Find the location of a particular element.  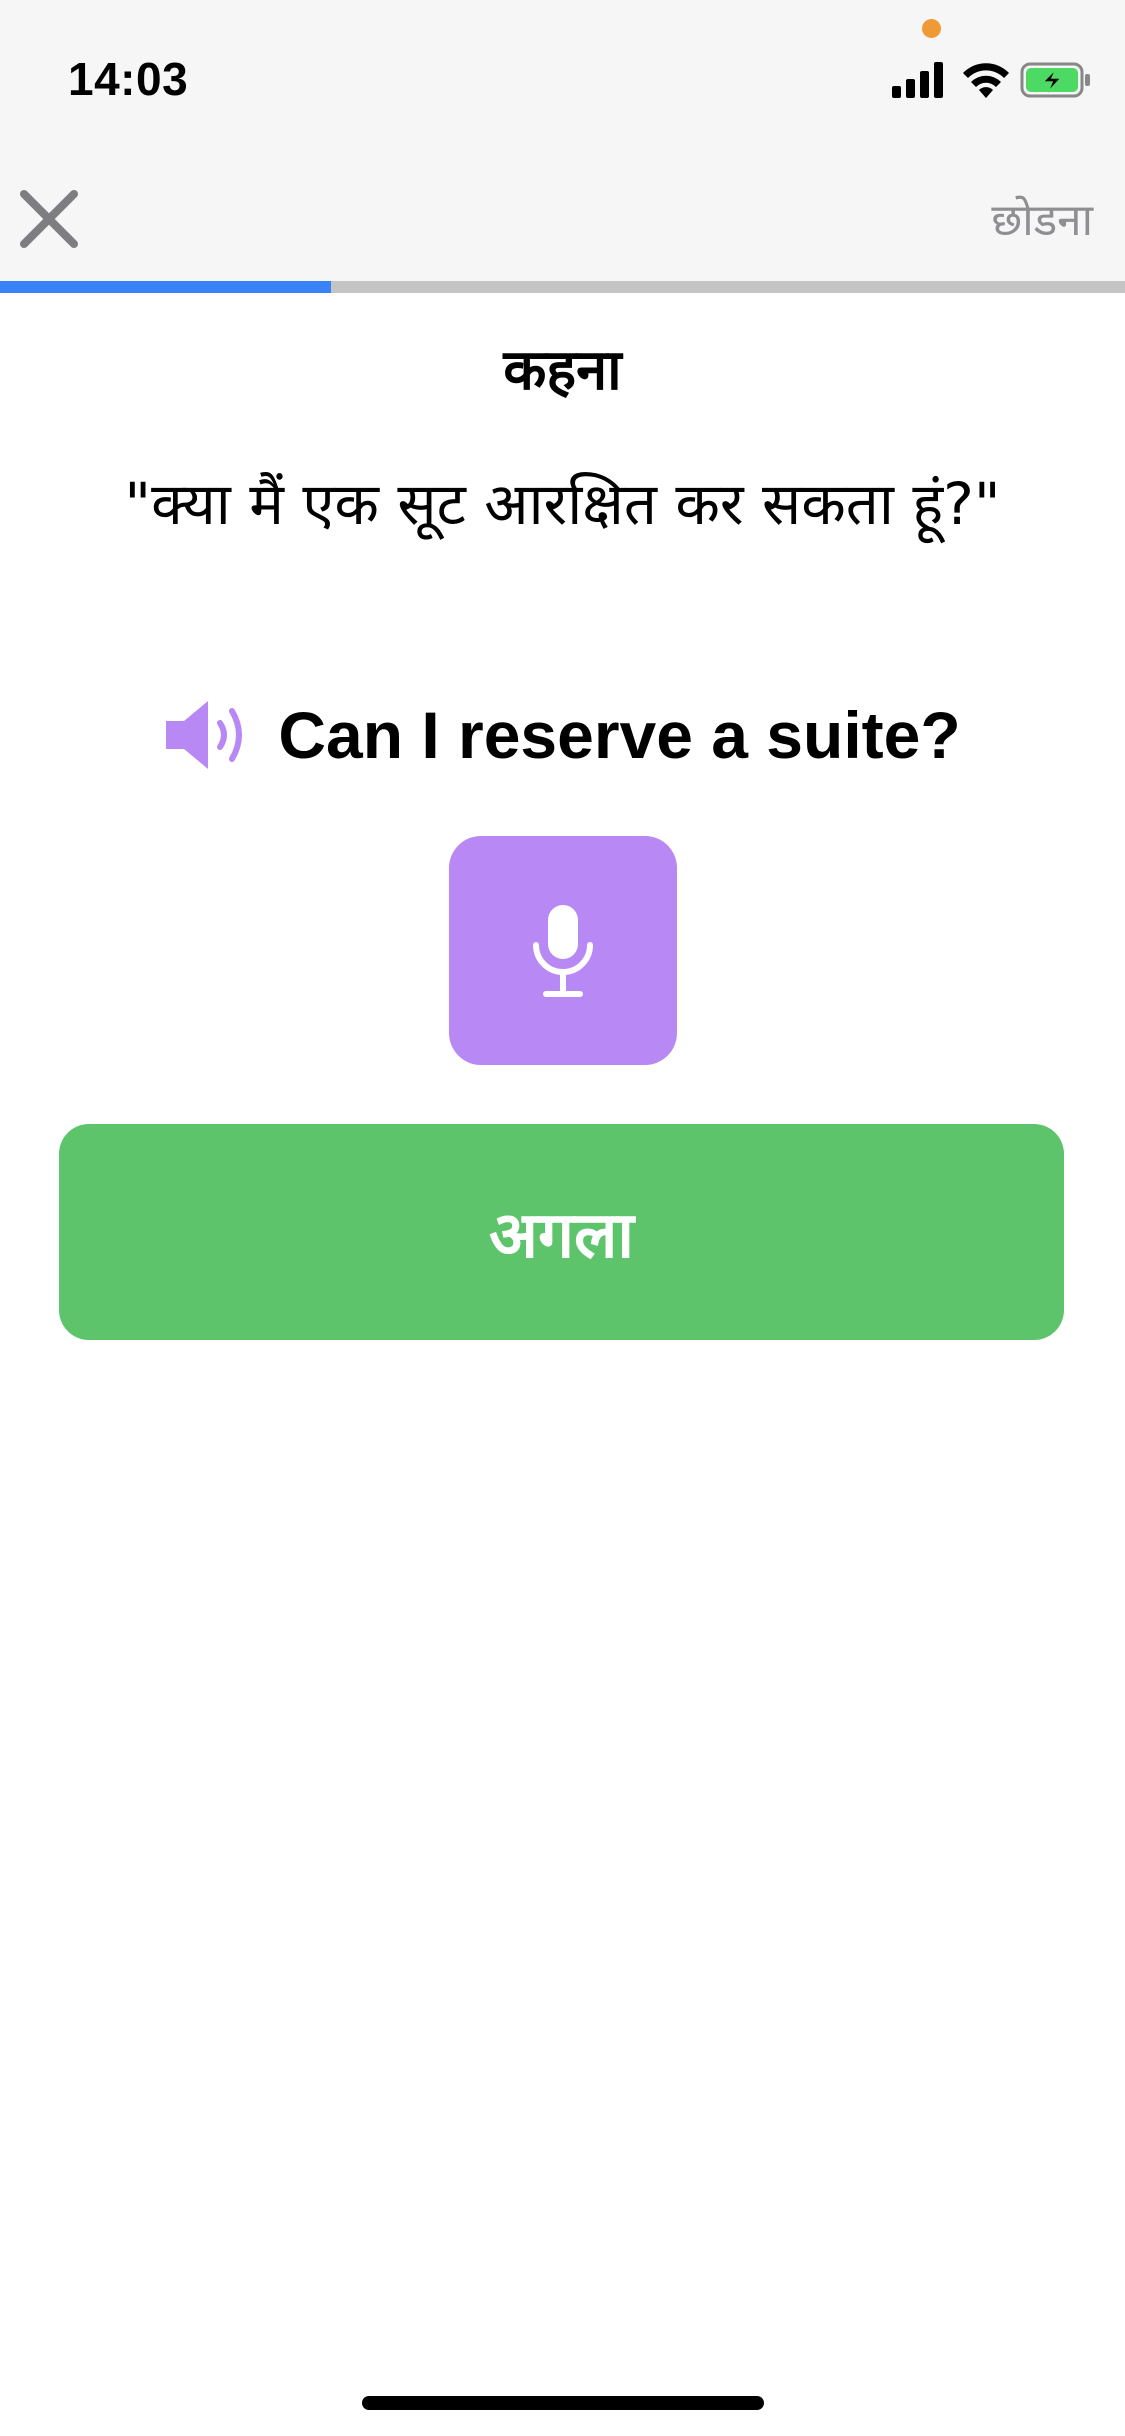

top-nav-bar: छोडना is located at coordinates (562, 210).